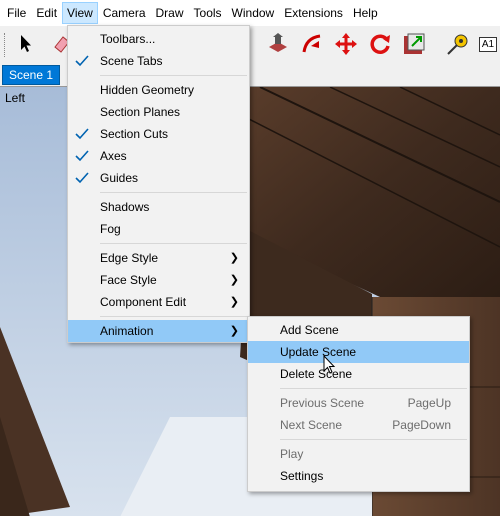  What do you see at coordinates (16, 13) in the screenshot?
I see `menu-file: File` at bounding box center [16, 13].